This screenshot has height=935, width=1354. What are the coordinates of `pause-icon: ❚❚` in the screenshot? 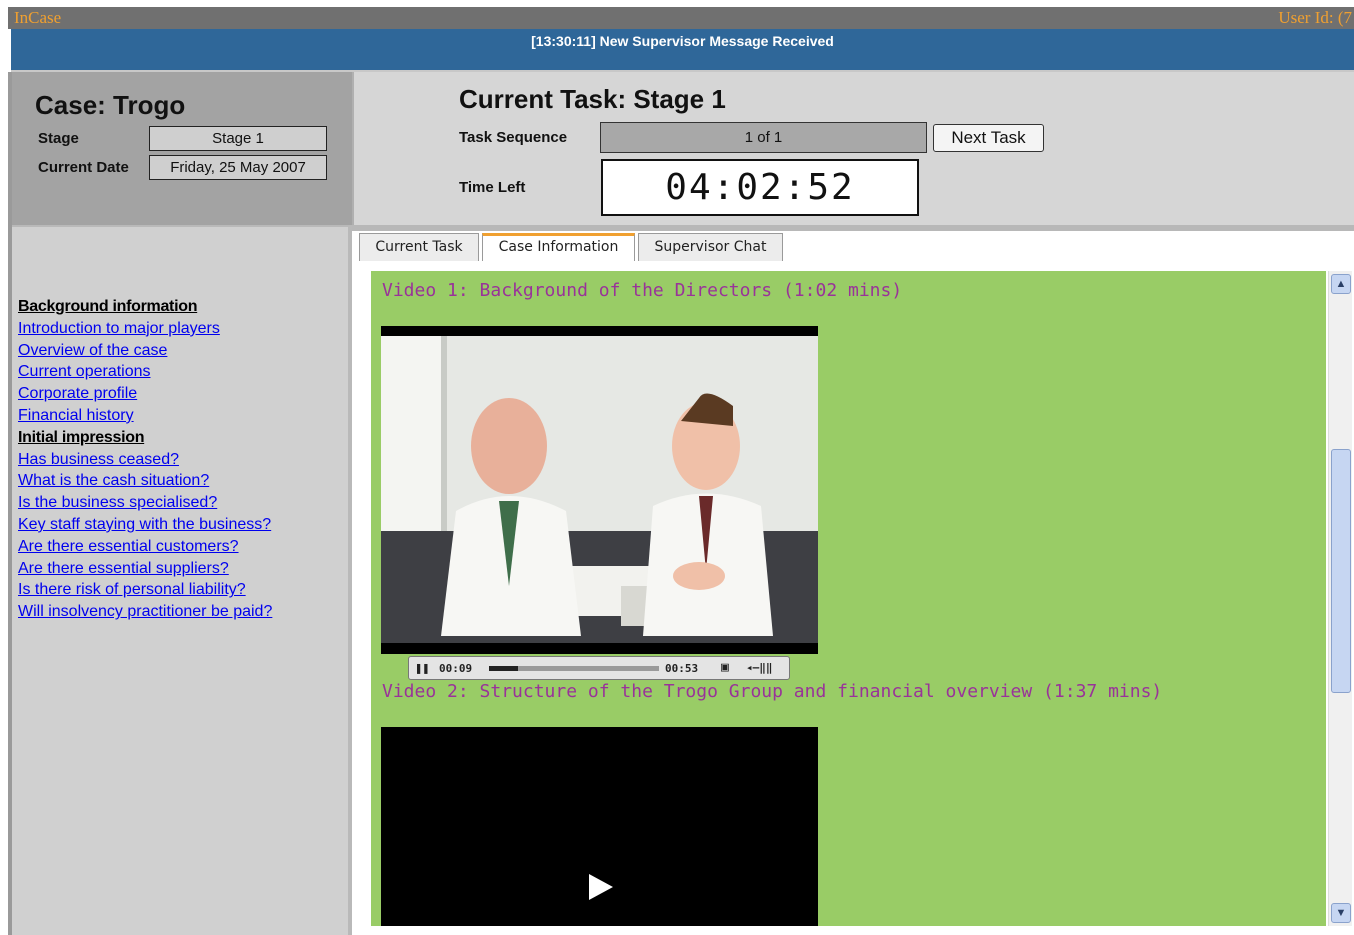 It's located at (422, 668).